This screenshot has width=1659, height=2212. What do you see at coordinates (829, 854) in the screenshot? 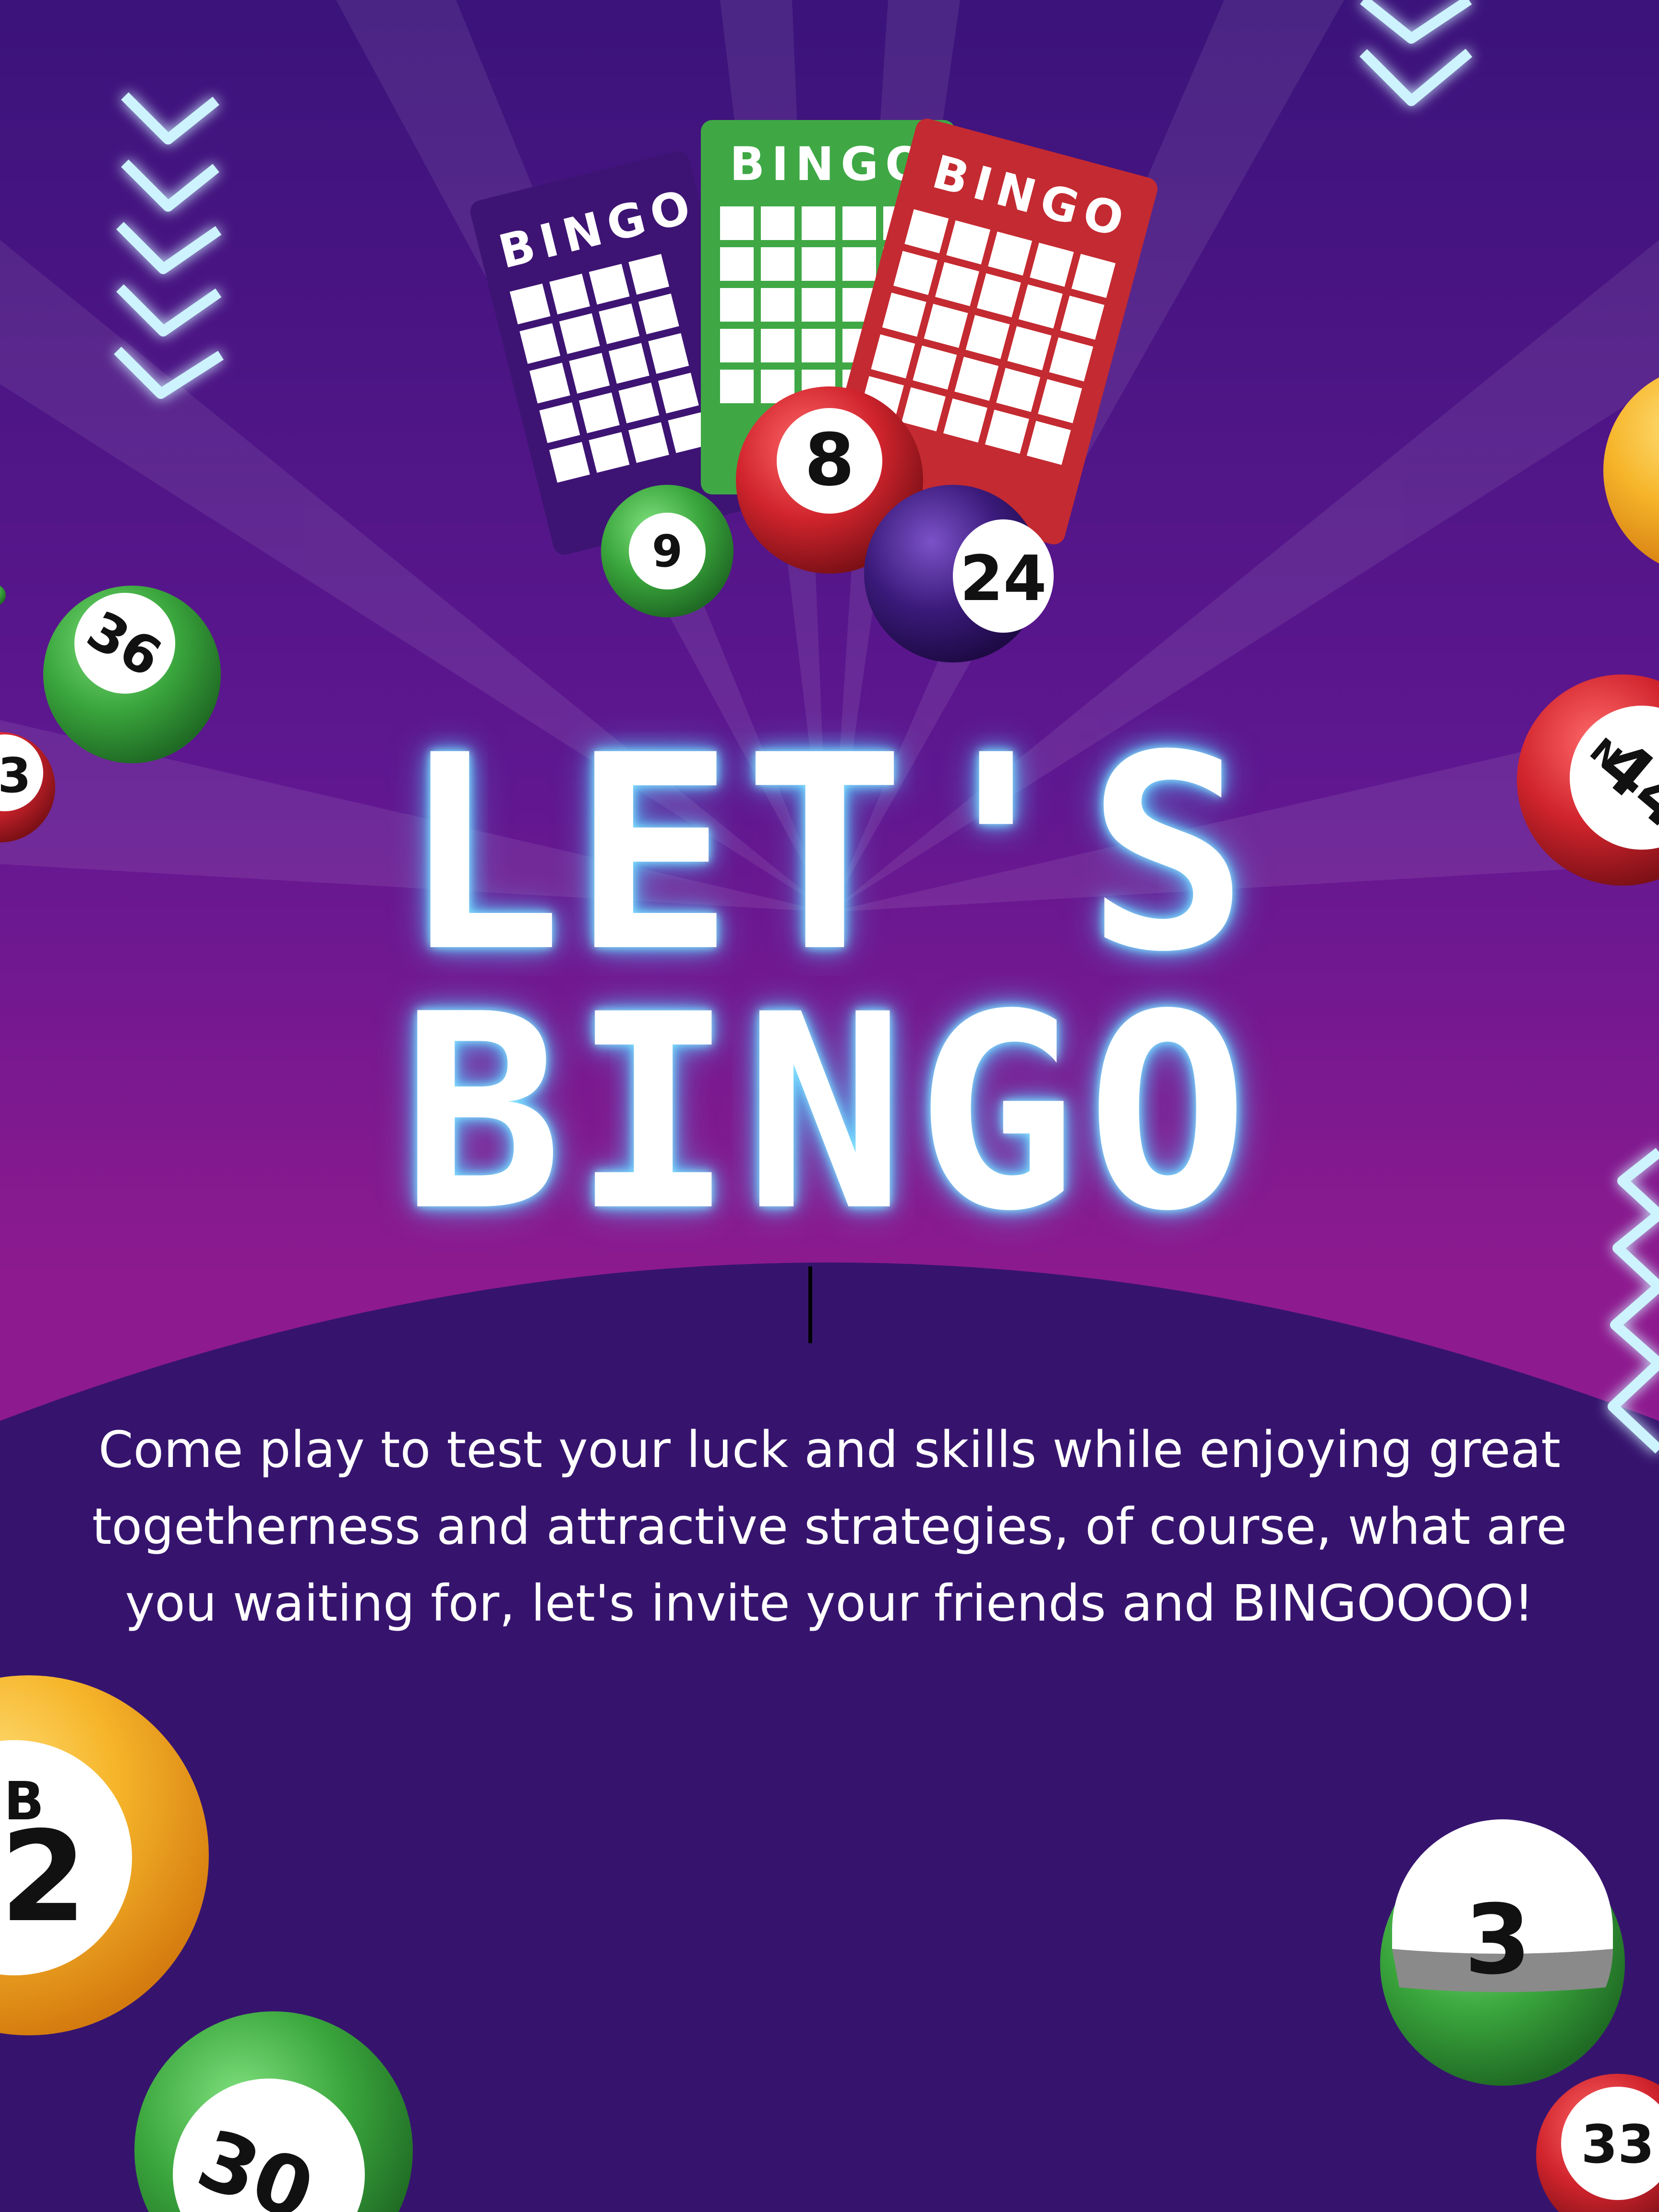
I see `title-line-lets: LET'S` at bounding box center [829, 854].